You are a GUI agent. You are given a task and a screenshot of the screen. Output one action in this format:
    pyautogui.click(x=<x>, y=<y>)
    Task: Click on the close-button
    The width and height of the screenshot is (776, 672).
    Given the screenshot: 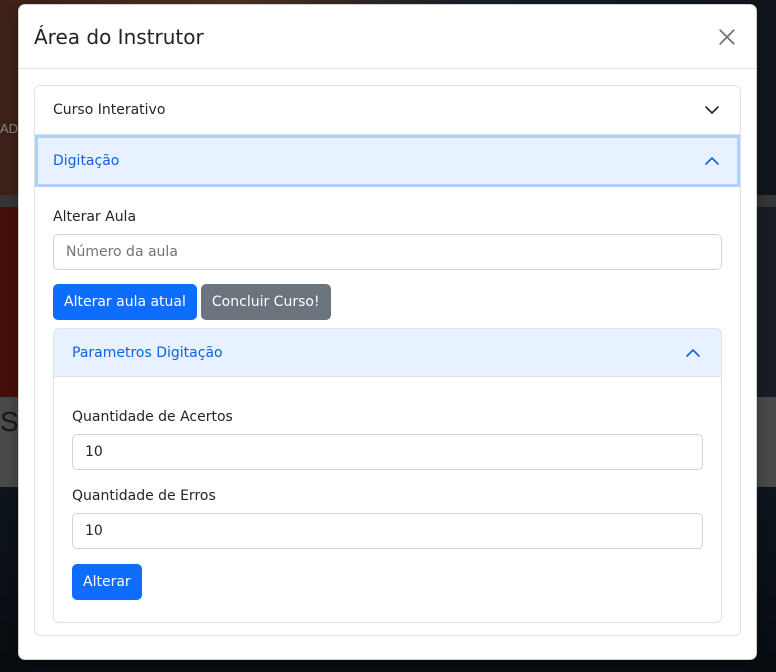 What is the action you would take?
    pyautogui.click(x=727, y=37)
    